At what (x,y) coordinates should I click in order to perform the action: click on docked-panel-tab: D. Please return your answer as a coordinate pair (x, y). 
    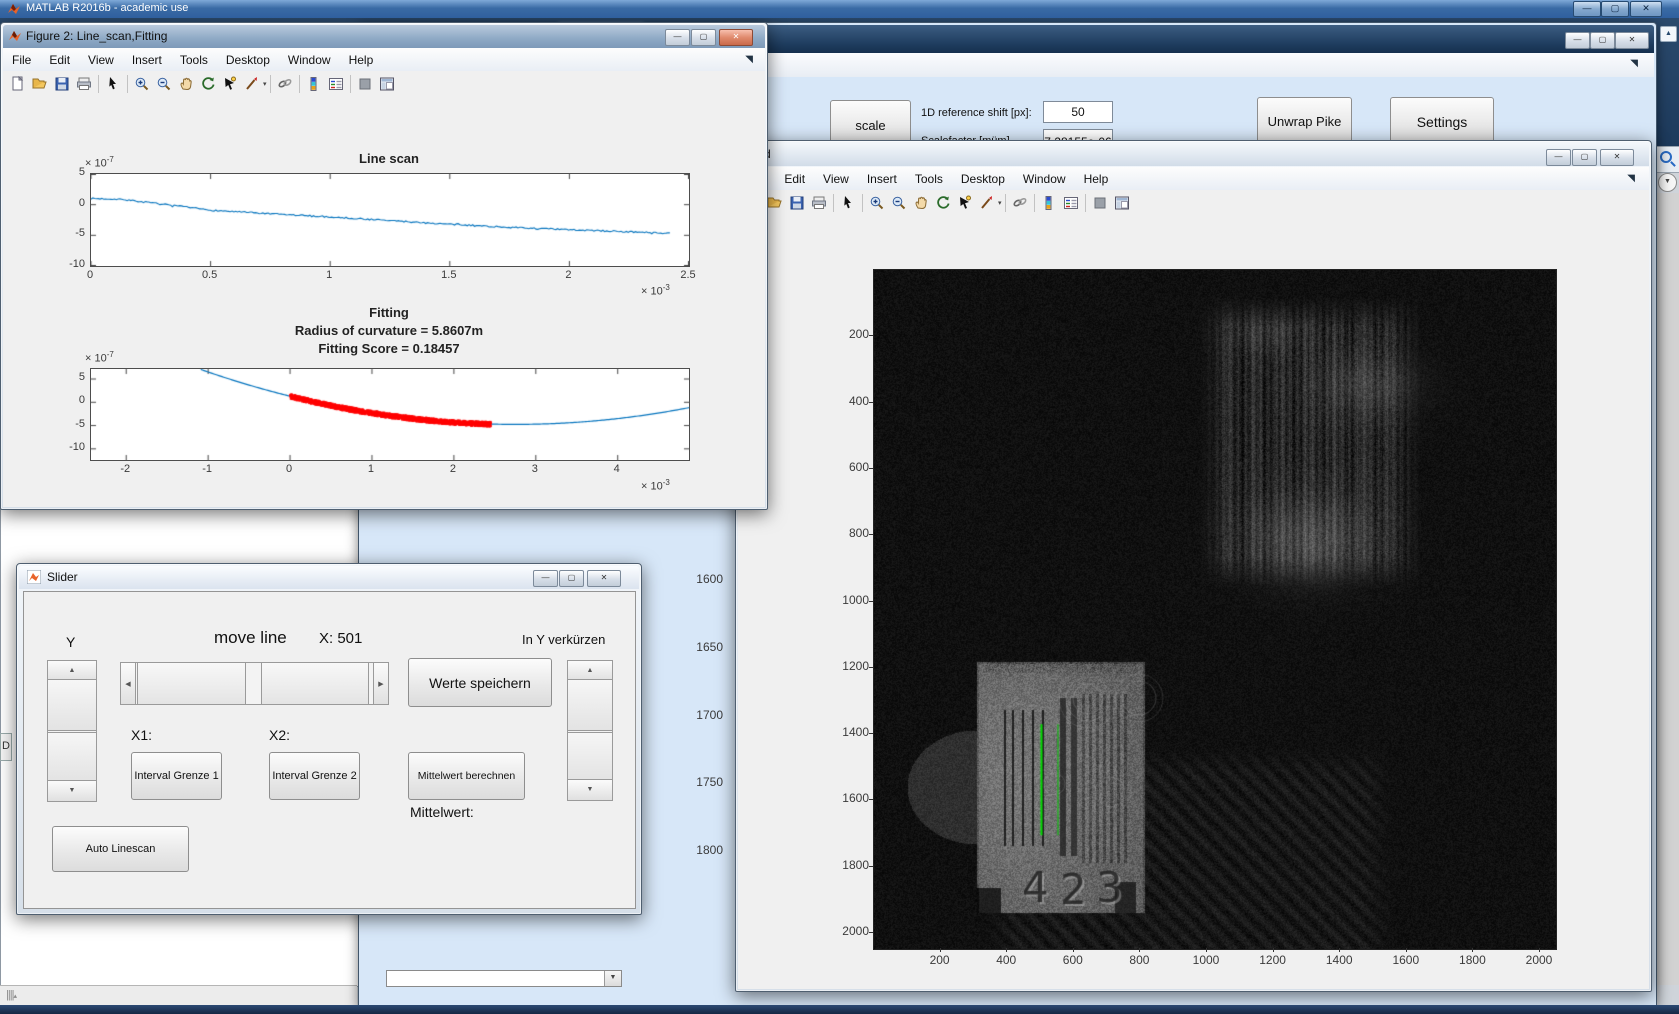
    Looking at the image, I should click on (6, 747).